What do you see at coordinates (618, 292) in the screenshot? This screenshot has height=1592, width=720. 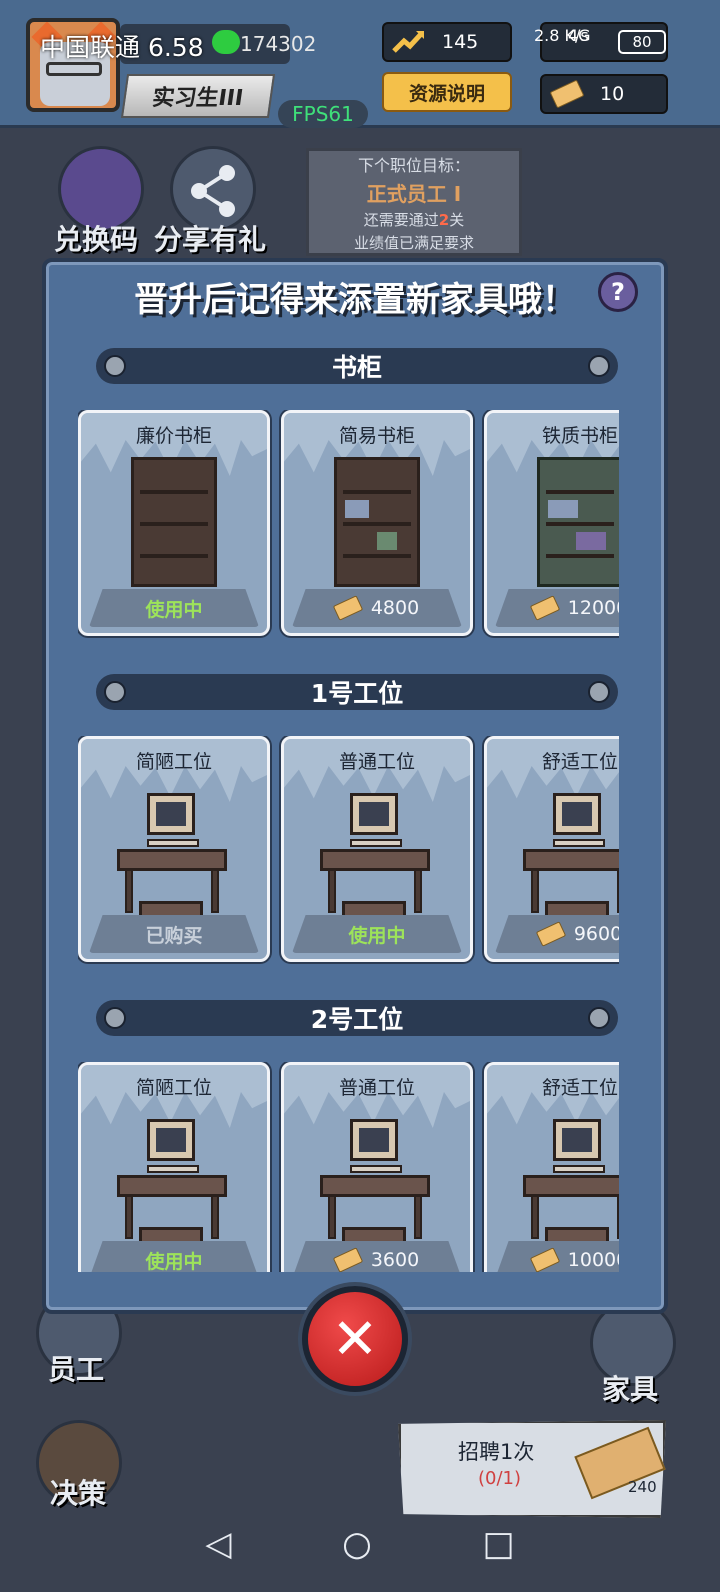 I see `help-button: ?` at bounding box center [618, 292].